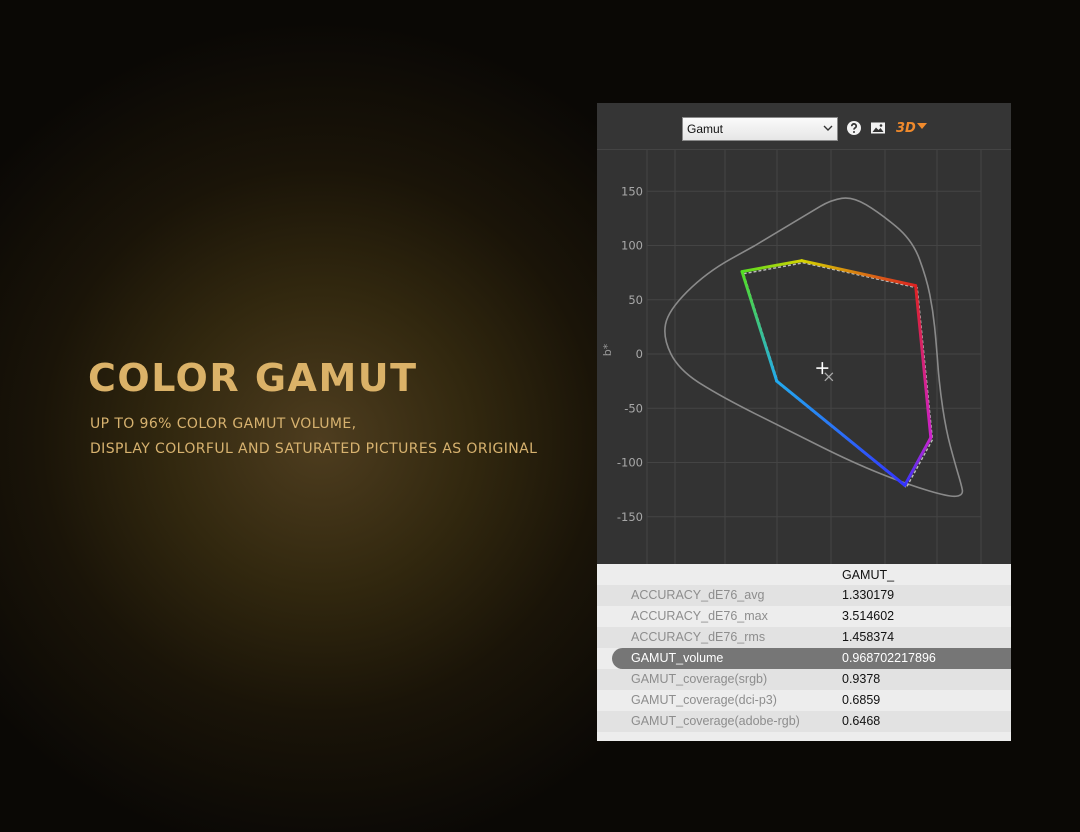  I want to click on table-column-header: GAMUT_, so click(868, 575).